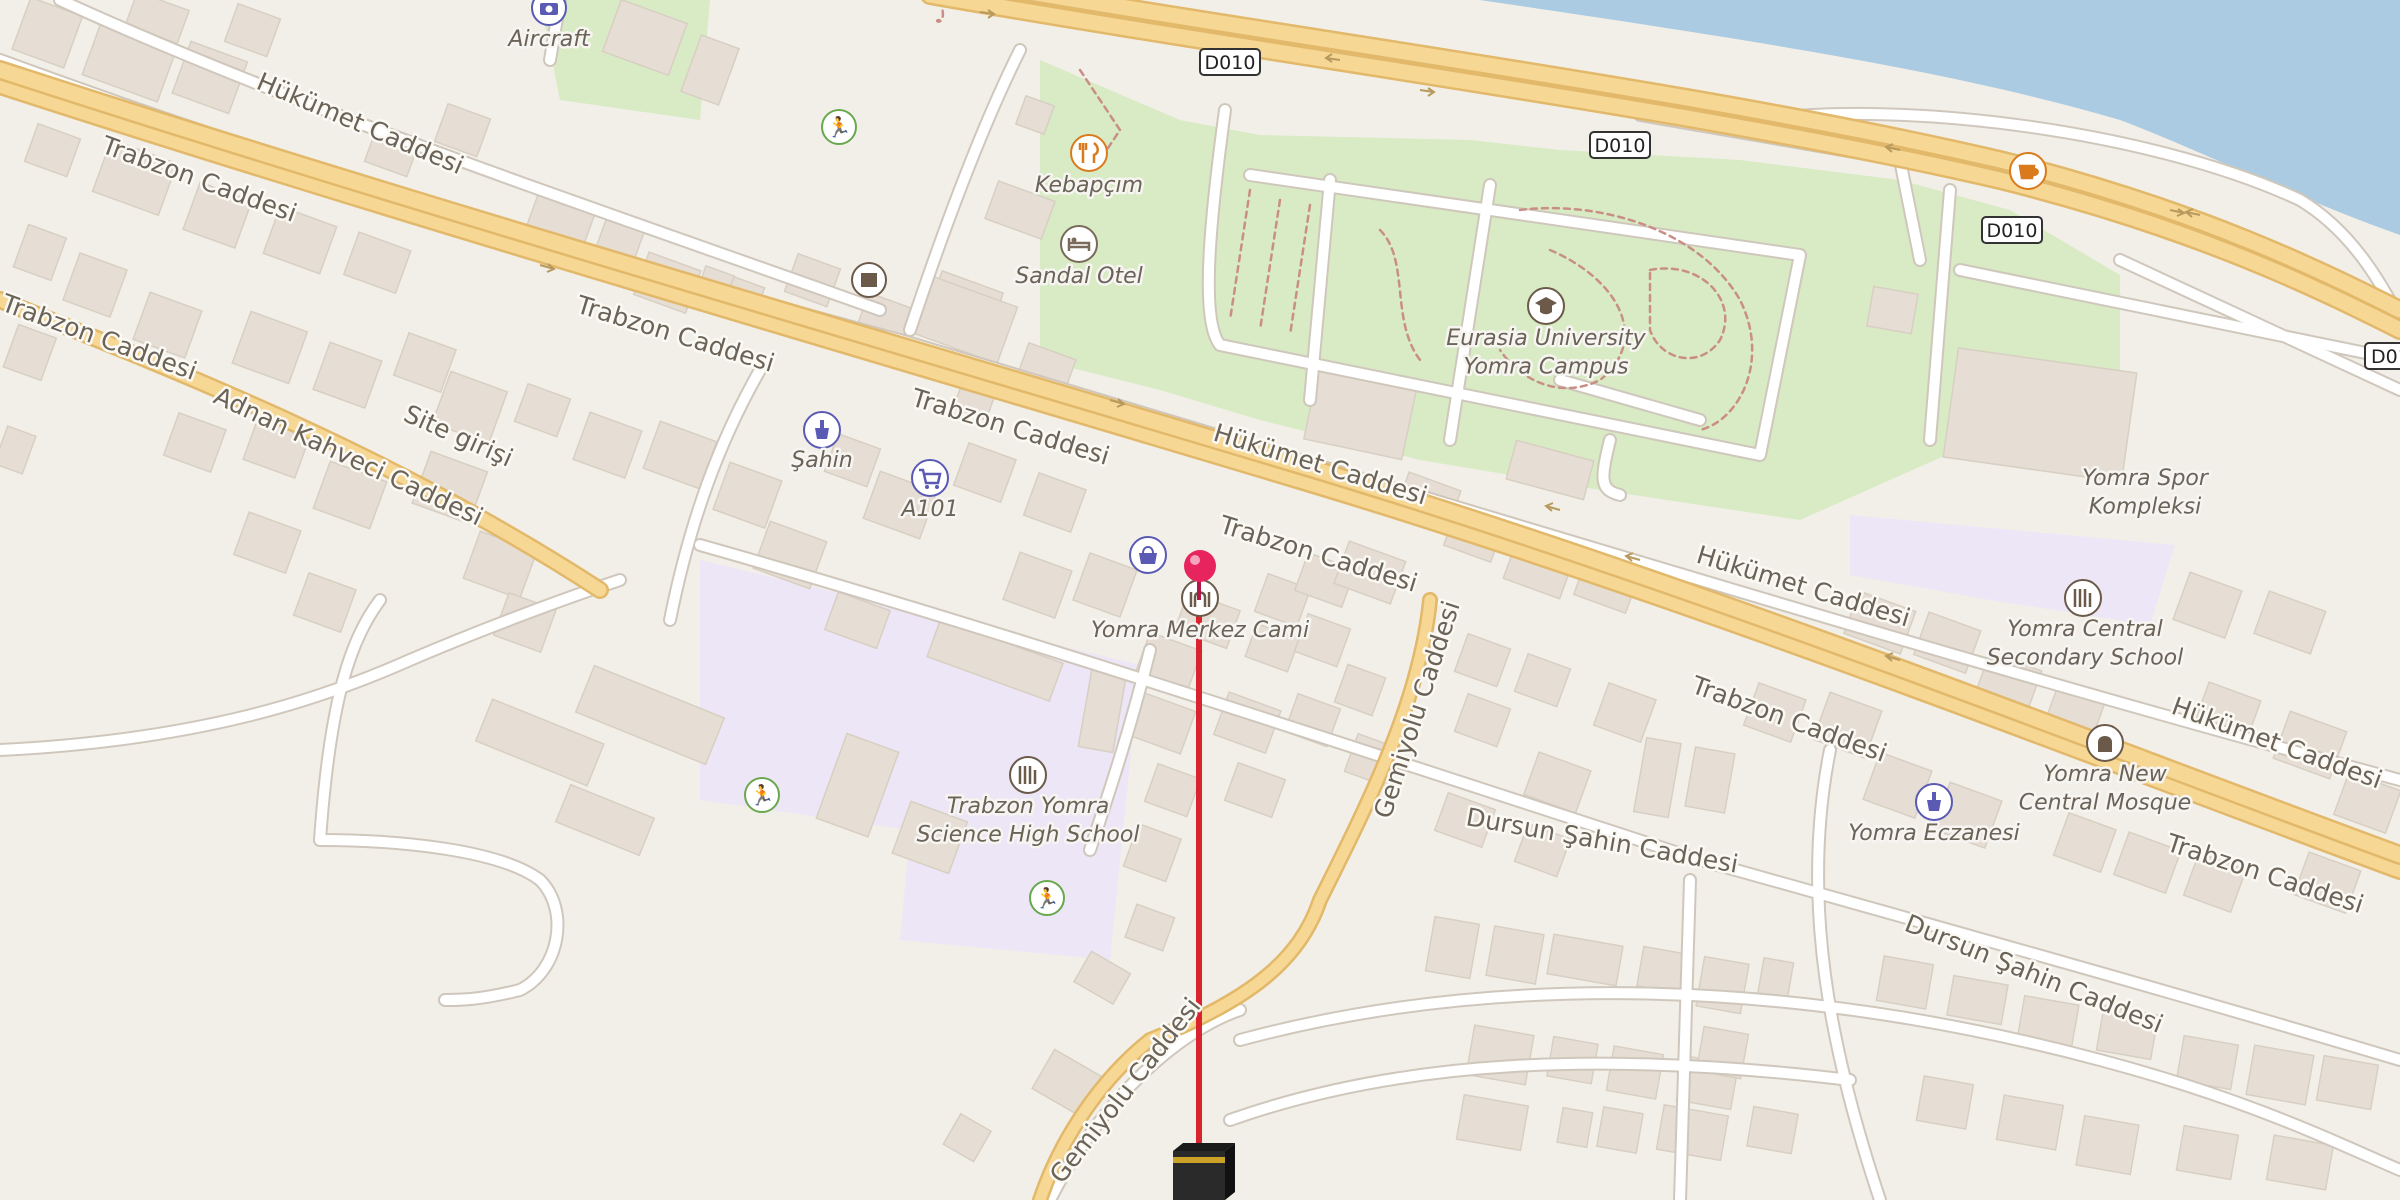 The height and width of the screenshot is (1200, 2400). What do you see at coordinates (2028, 171) in the screenshot?
I see `cafe-icon` at bounding box center [2028, 171].